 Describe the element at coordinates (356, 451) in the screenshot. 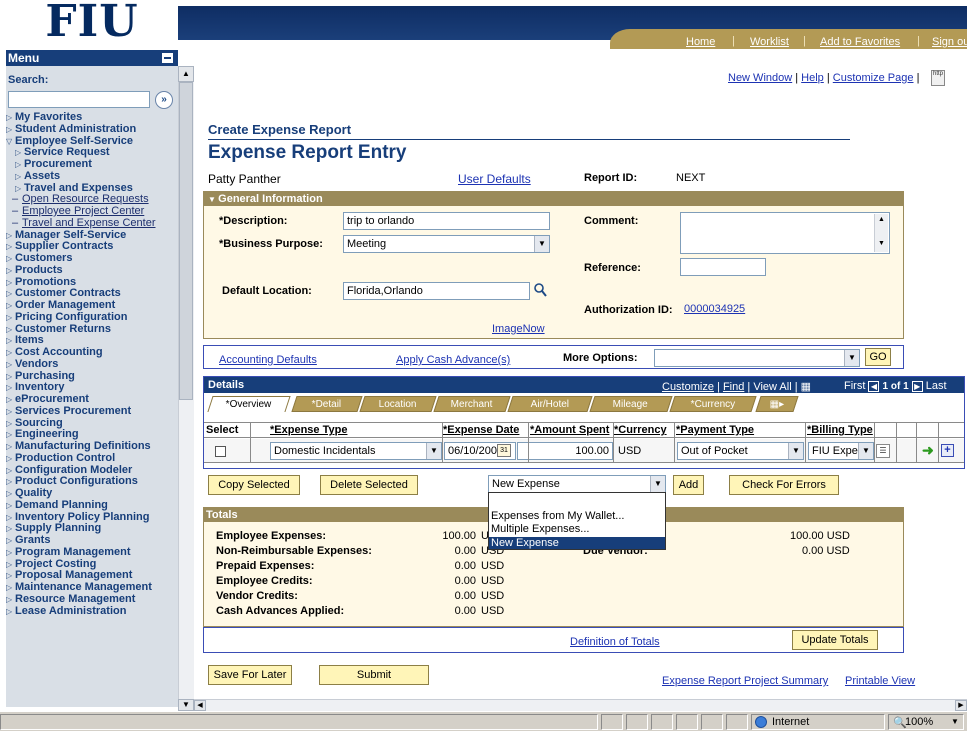

I see `expense-type-select: Domestic Incidentals ▼` at that location.